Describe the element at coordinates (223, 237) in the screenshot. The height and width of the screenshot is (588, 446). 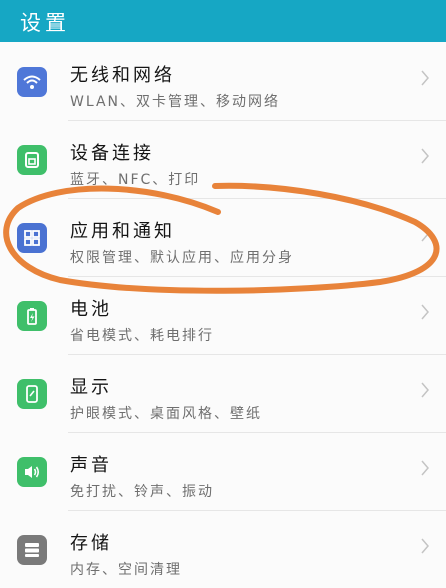
I see `settings-item-apps-notifications: 应用和通知 权限管理、默认应用、应用分身` at that location.